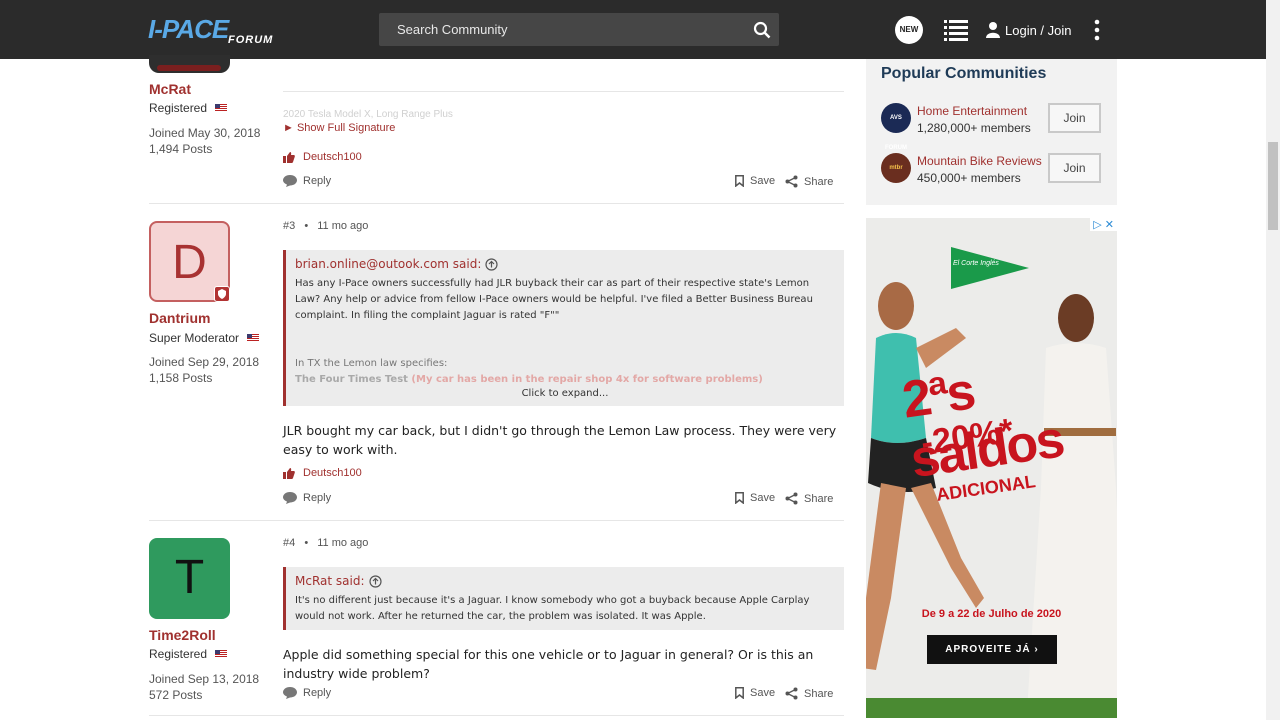 Image resolution: width=1280 pixels, height=720 pixels. I want to click on login-join-link: Login / Join, so click(1029, 30).